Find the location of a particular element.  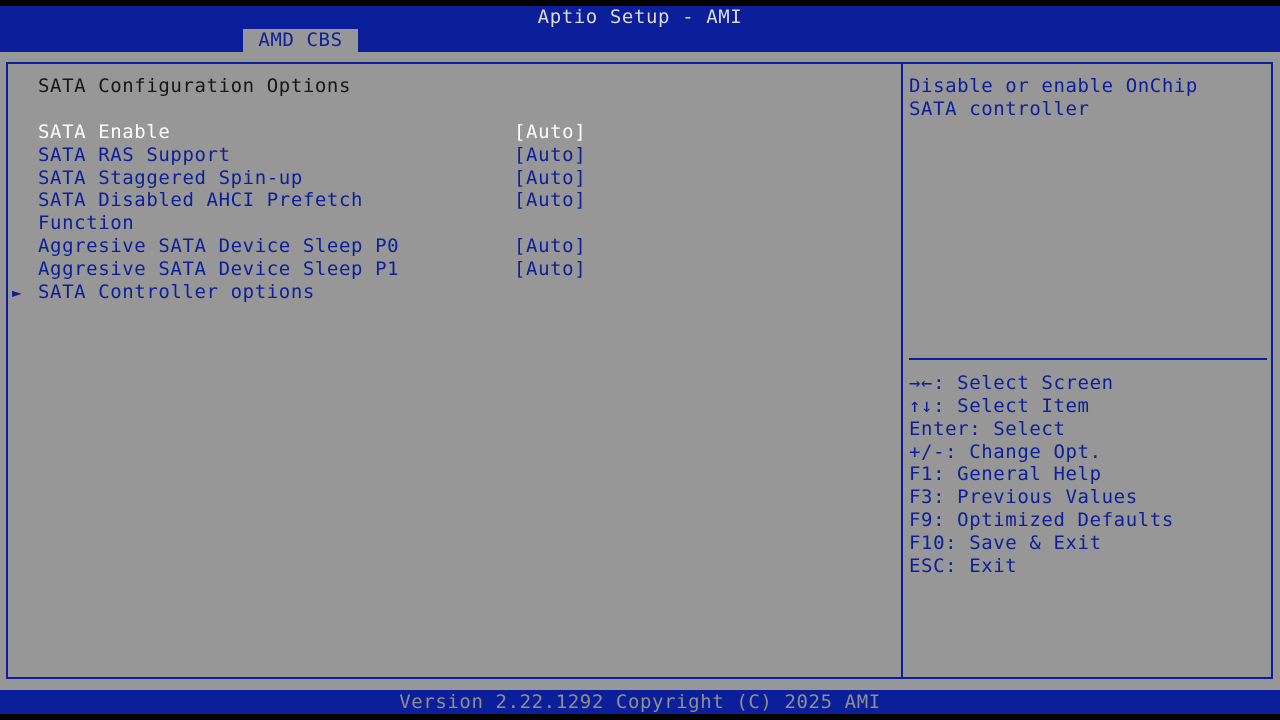

option-sata-disabled-ahci-prefetch-line2: Function is located at coordinates (86, 223).